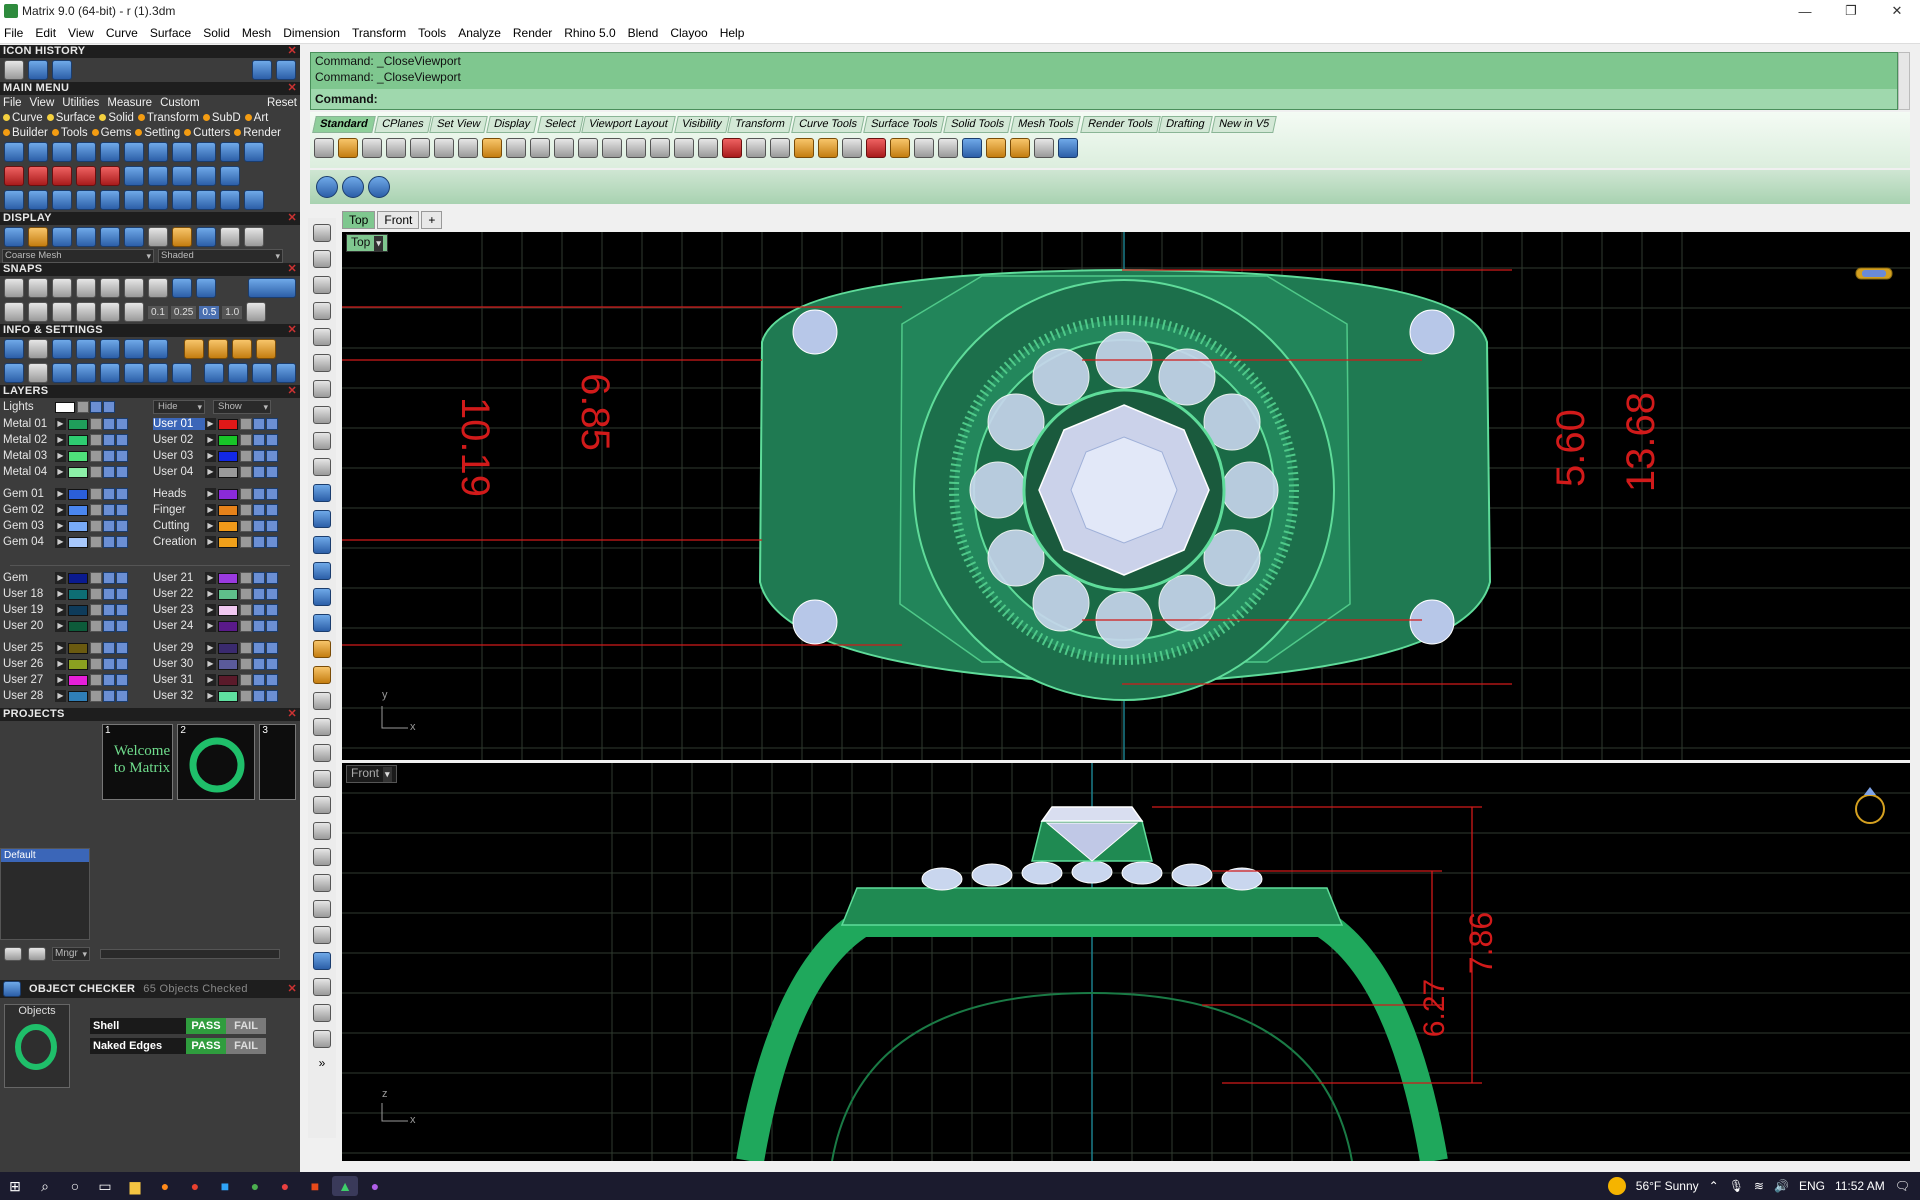 The height and width of the screenshot is (1200, 1920). I want to click on smarttrack-icon, so click(110, 312).